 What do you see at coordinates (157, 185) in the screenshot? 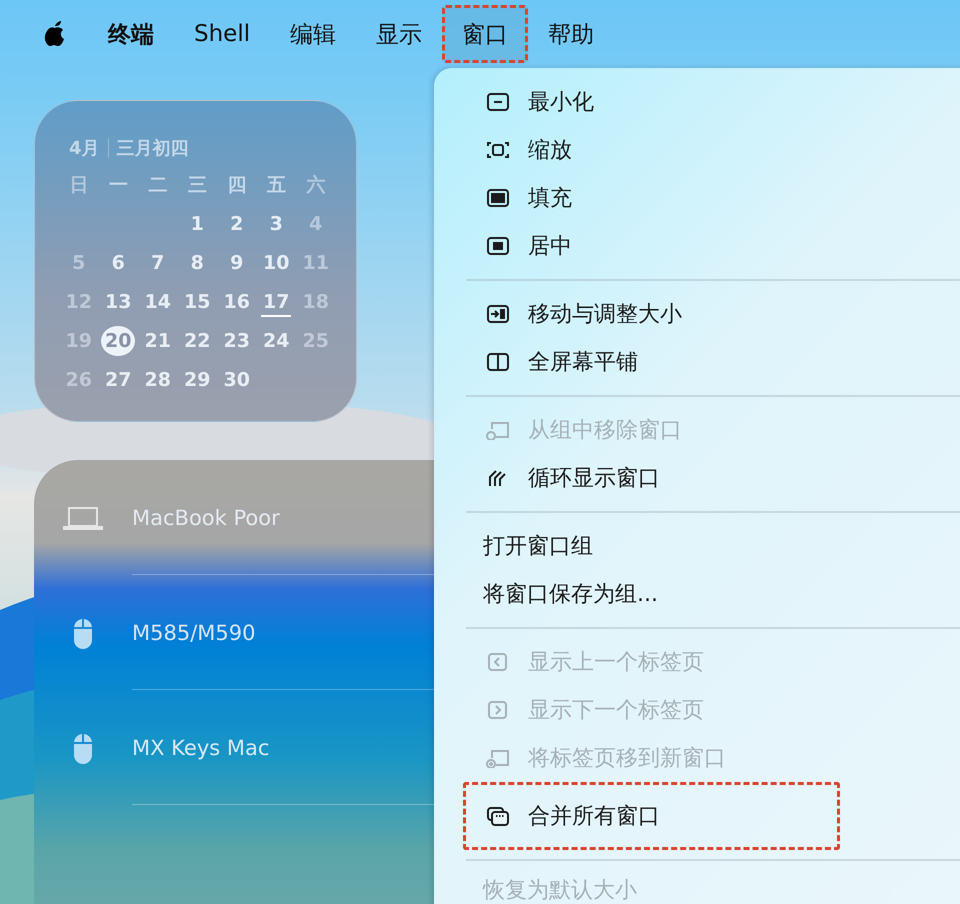
I see `weekday-label: 二` at bounding box center [157, 185].